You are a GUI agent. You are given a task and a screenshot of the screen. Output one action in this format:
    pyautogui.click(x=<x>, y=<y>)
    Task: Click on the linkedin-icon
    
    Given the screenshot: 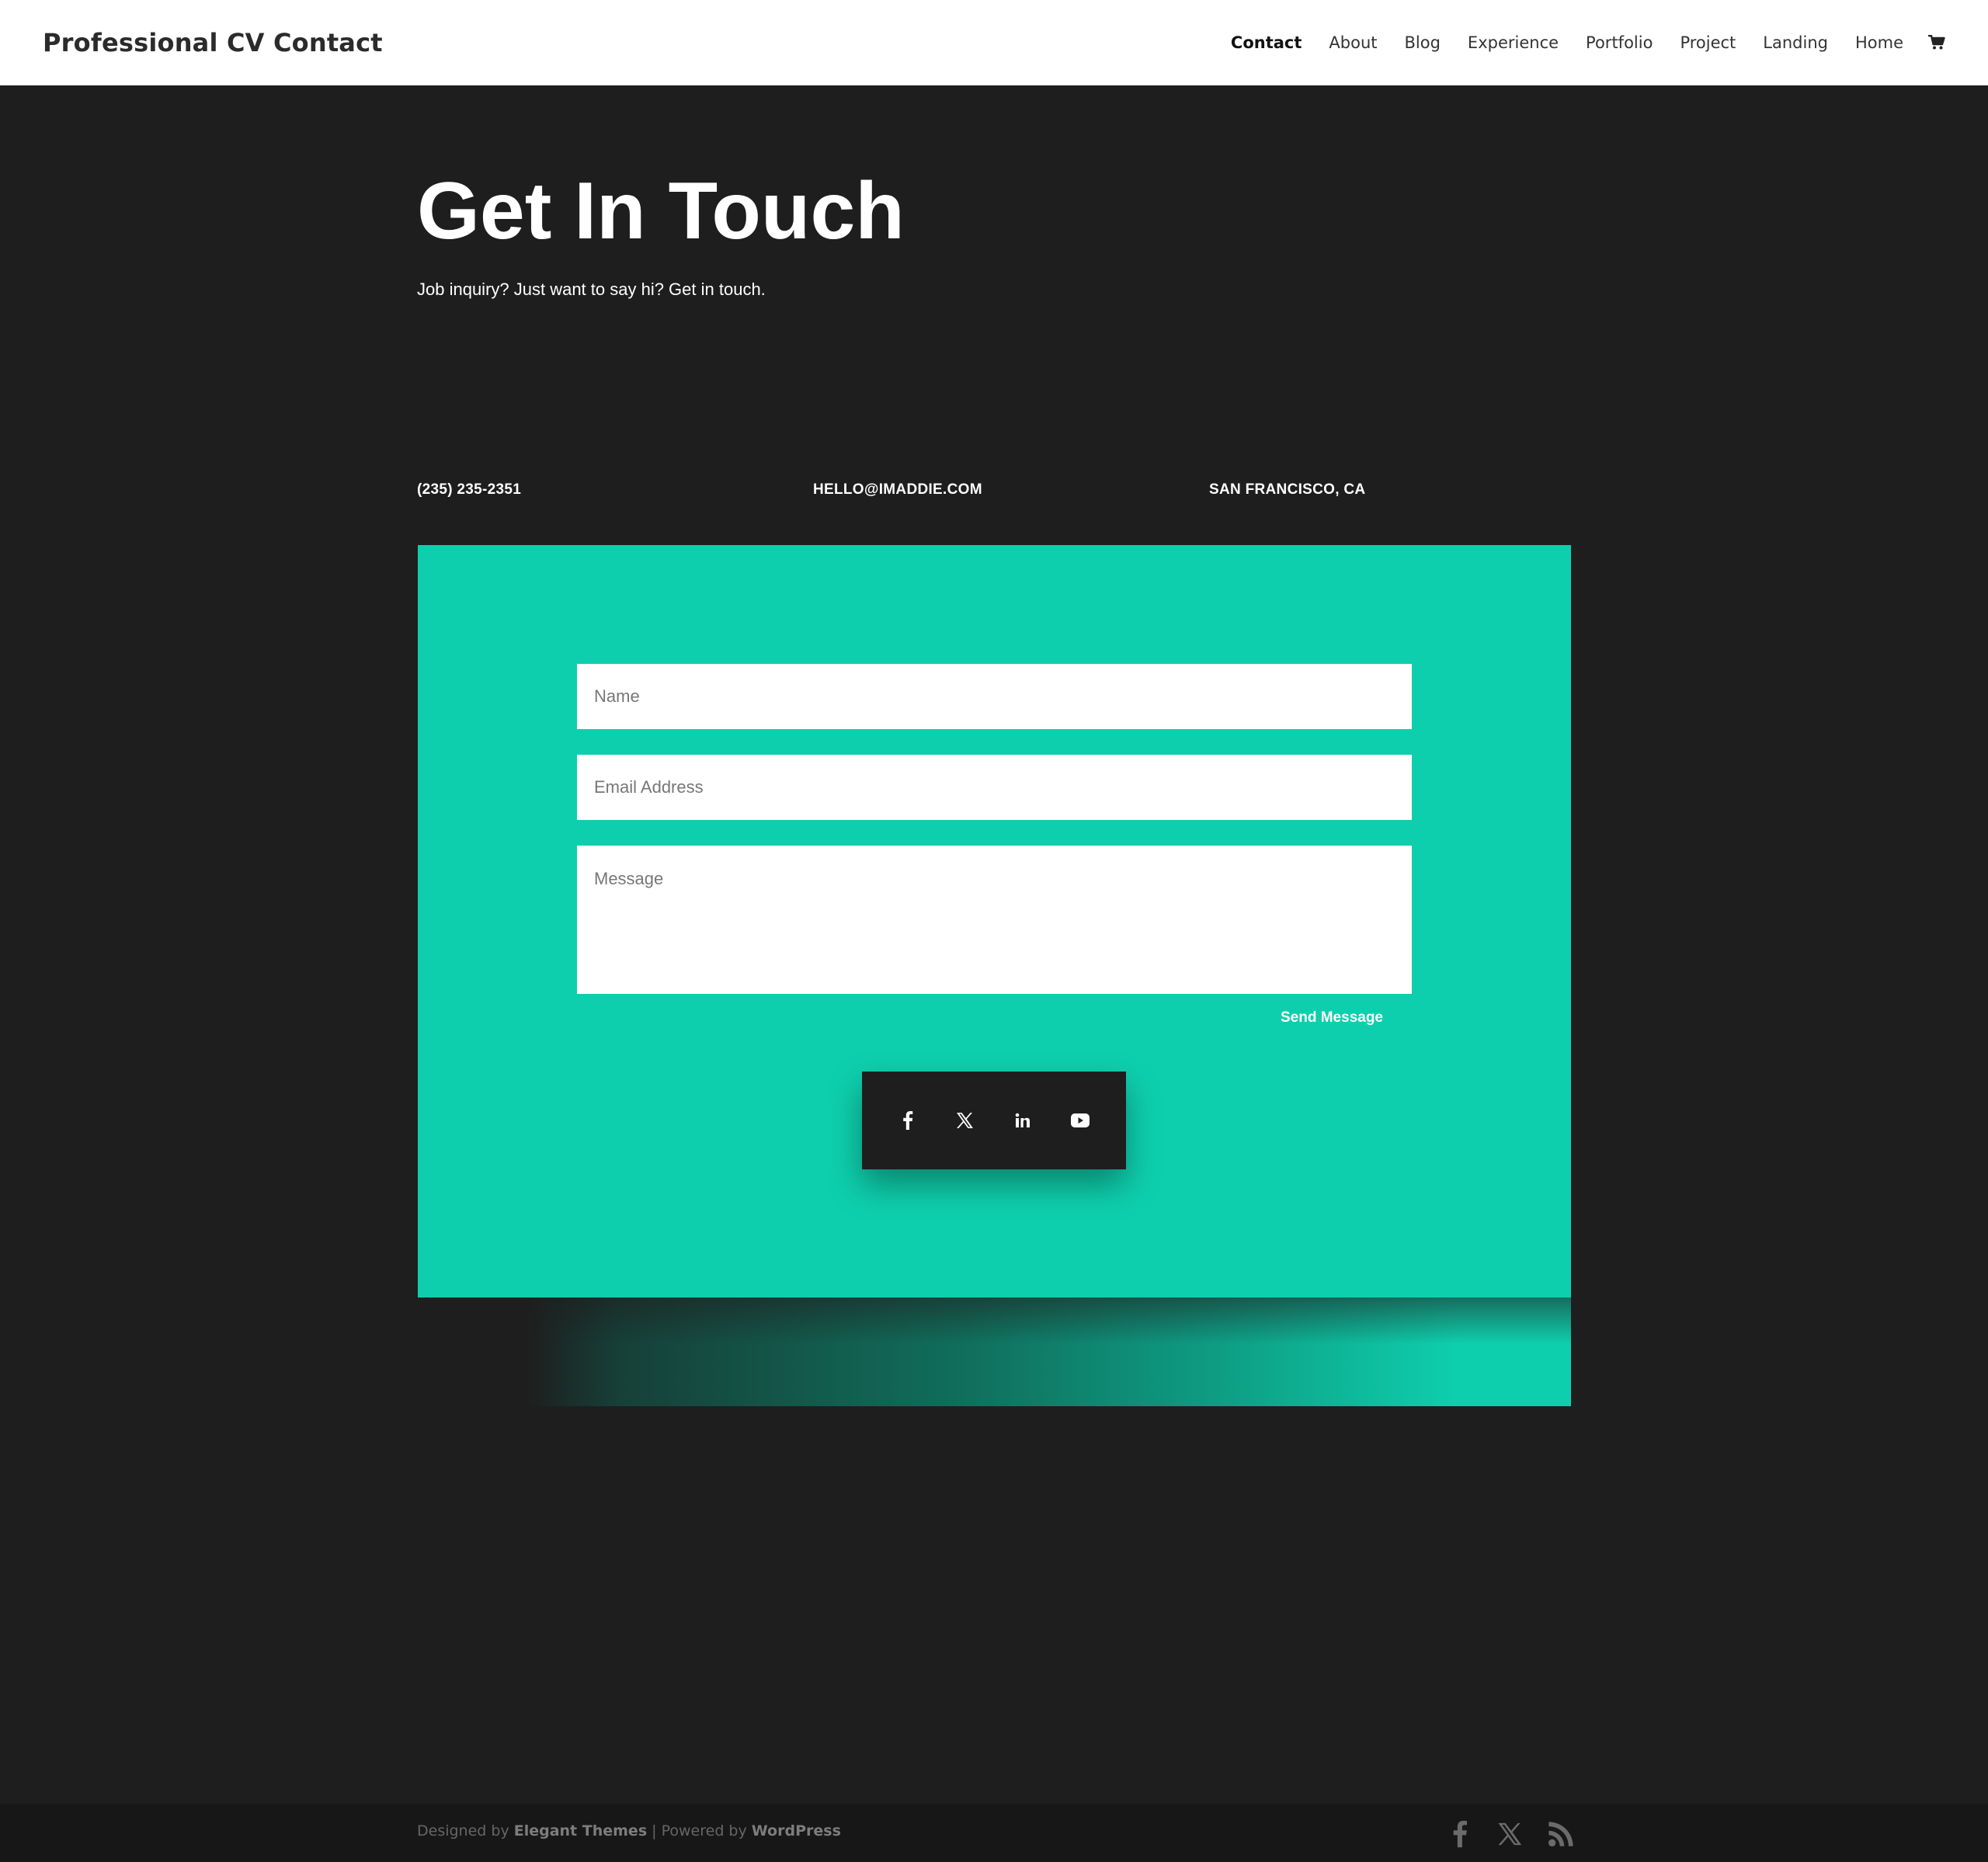 What is the action you would take?
    pyautogui.click(x=1023, y=1120)
    